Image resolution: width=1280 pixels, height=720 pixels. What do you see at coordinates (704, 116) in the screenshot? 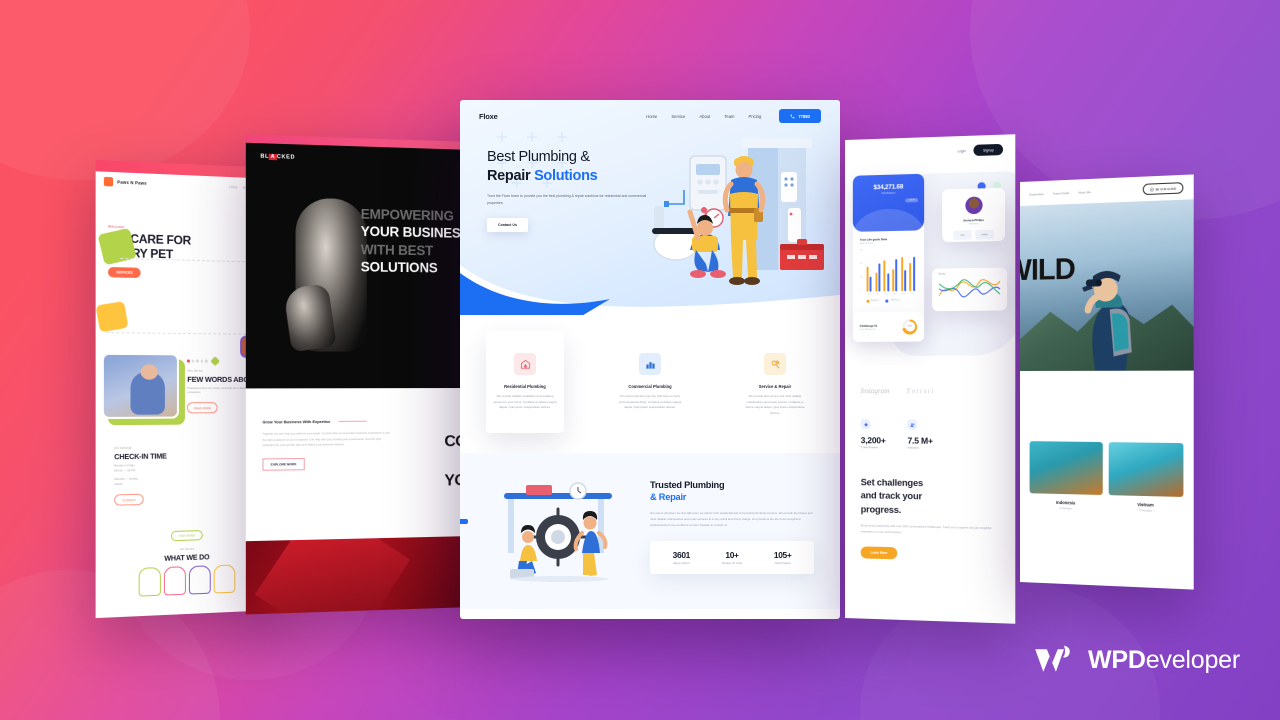
I see `nav-item-about: About` at bounding box center [704, 116].